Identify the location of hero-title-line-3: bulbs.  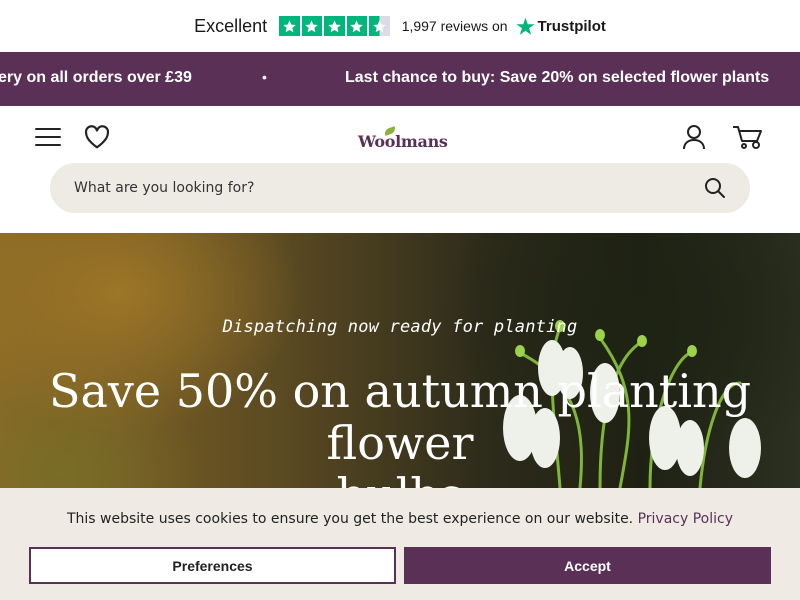
(400, 478).